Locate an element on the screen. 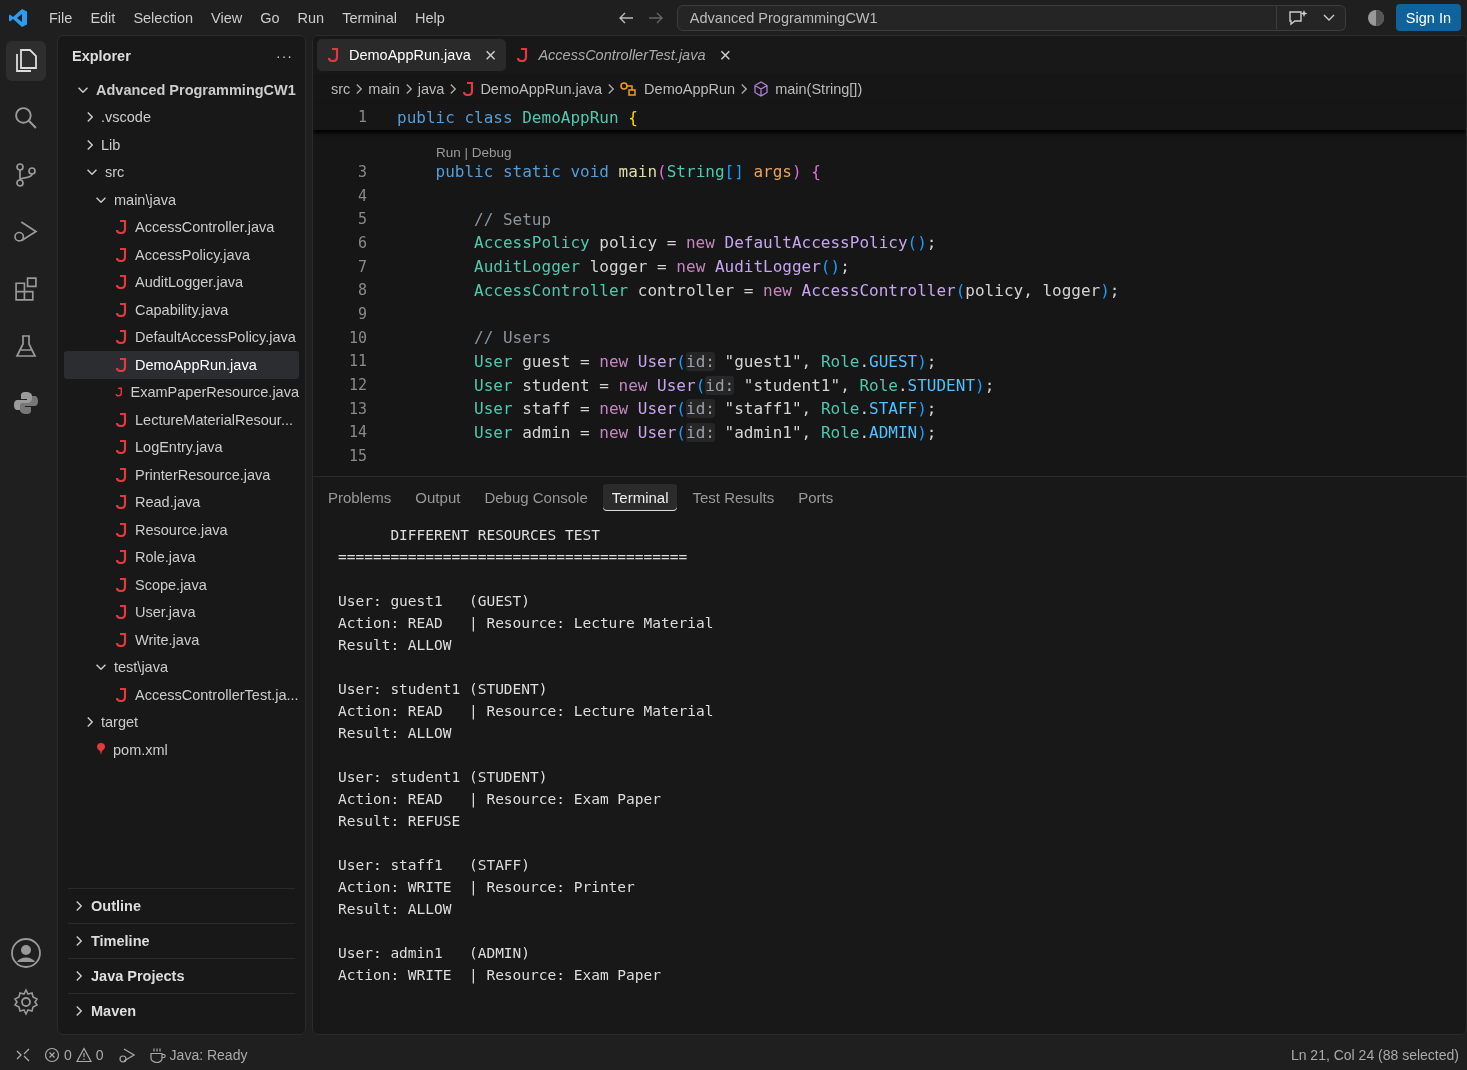 This screenshot has width=1467, height=1070. play-bug-icon is located at coordinates (126, 1055).